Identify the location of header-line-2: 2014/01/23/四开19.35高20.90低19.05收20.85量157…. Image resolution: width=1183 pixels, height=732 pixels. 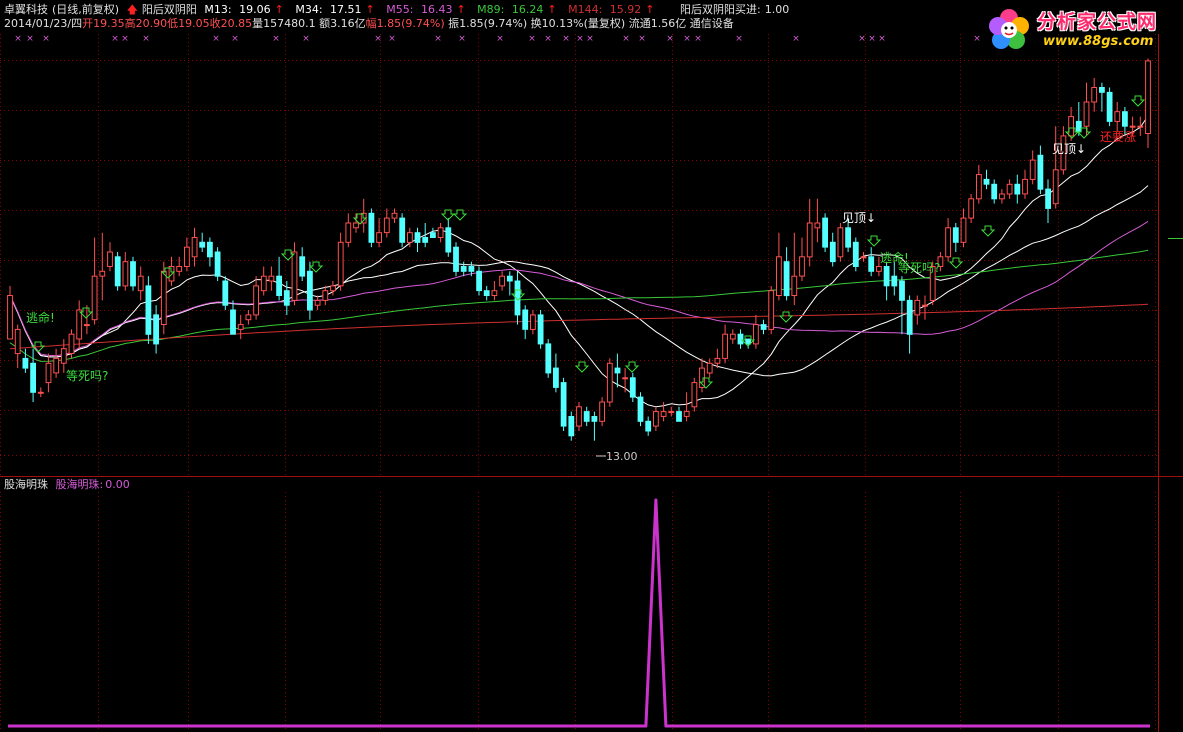
(371, 24).